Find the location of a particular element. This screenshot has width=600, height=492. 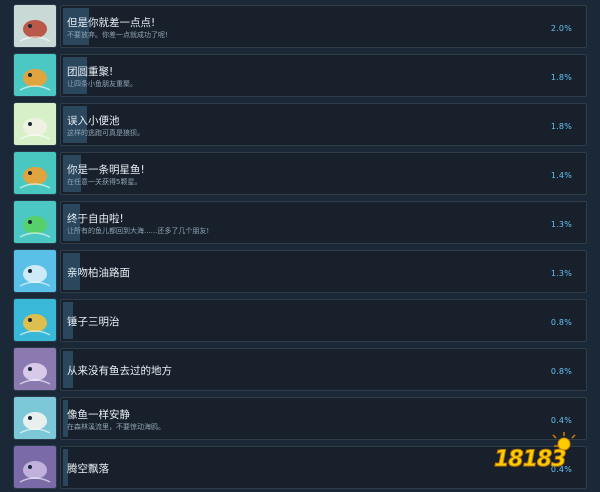

achievement-card: 你是一条明星鱼! 在任意一关获得5颗星。 1.4% is located at coordinates (323, 173).